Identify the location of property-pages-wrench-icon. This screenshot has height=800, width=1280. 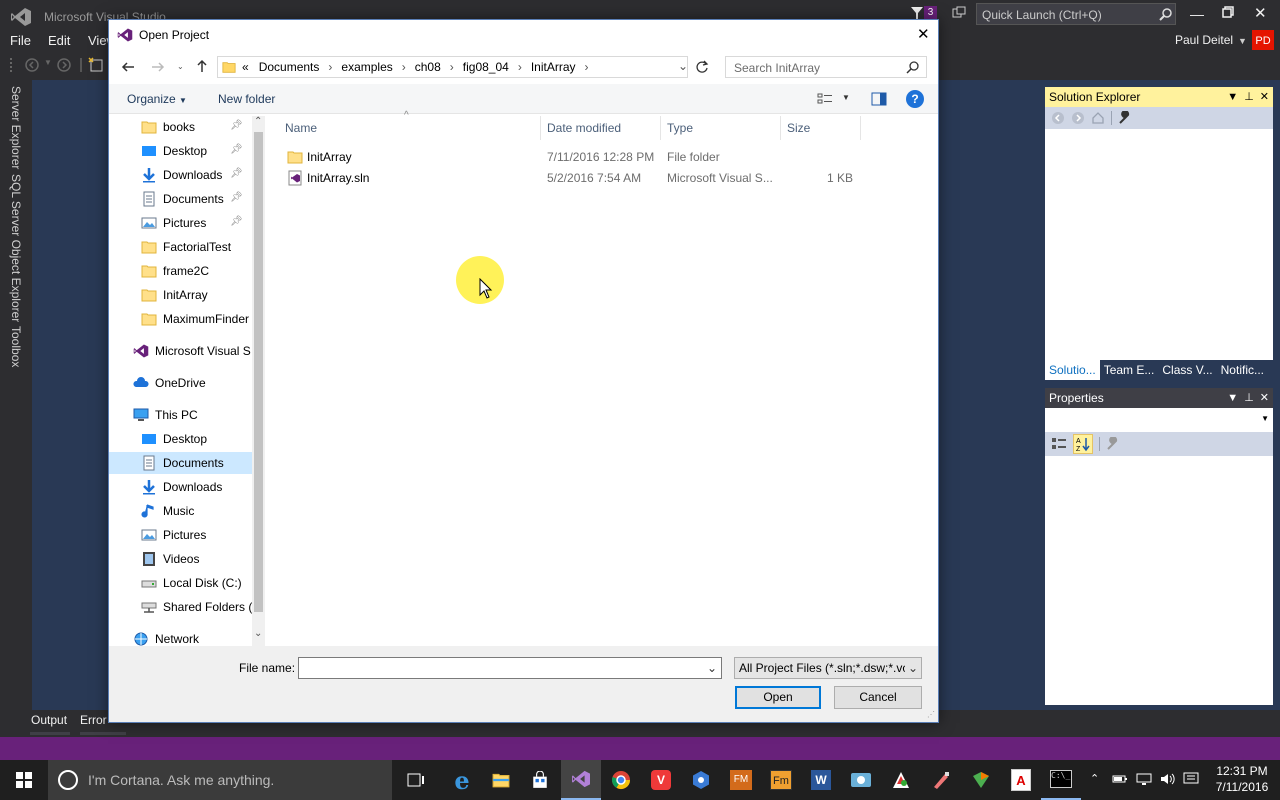
(1113, 444).